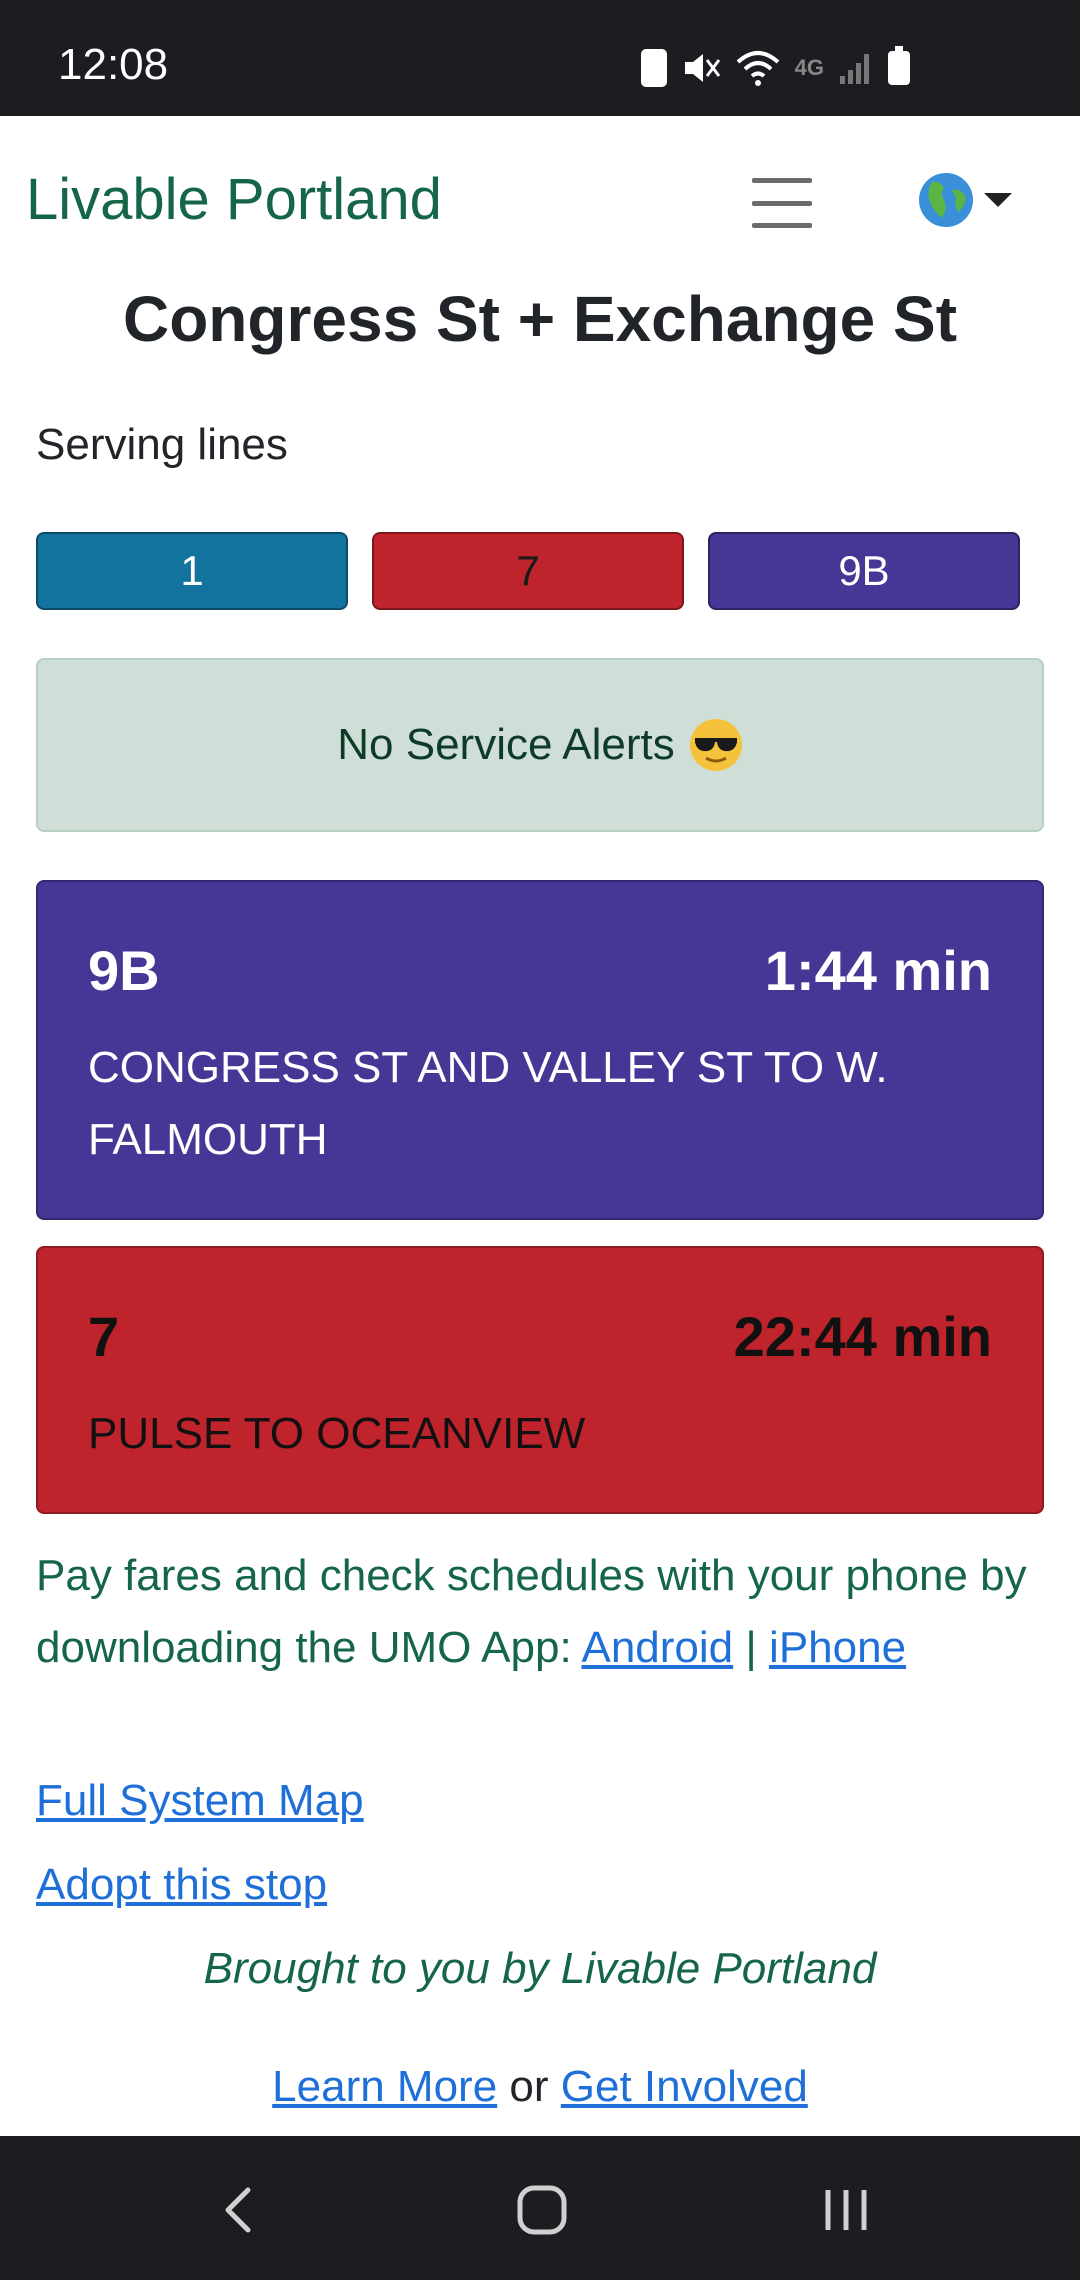 The height and width of the screenshot is (2280, 1080). What do you see at coordinates (540, 58) in the screenshot?
I see `status-bar: 12:08 4G` at bounding box center [540, 58].